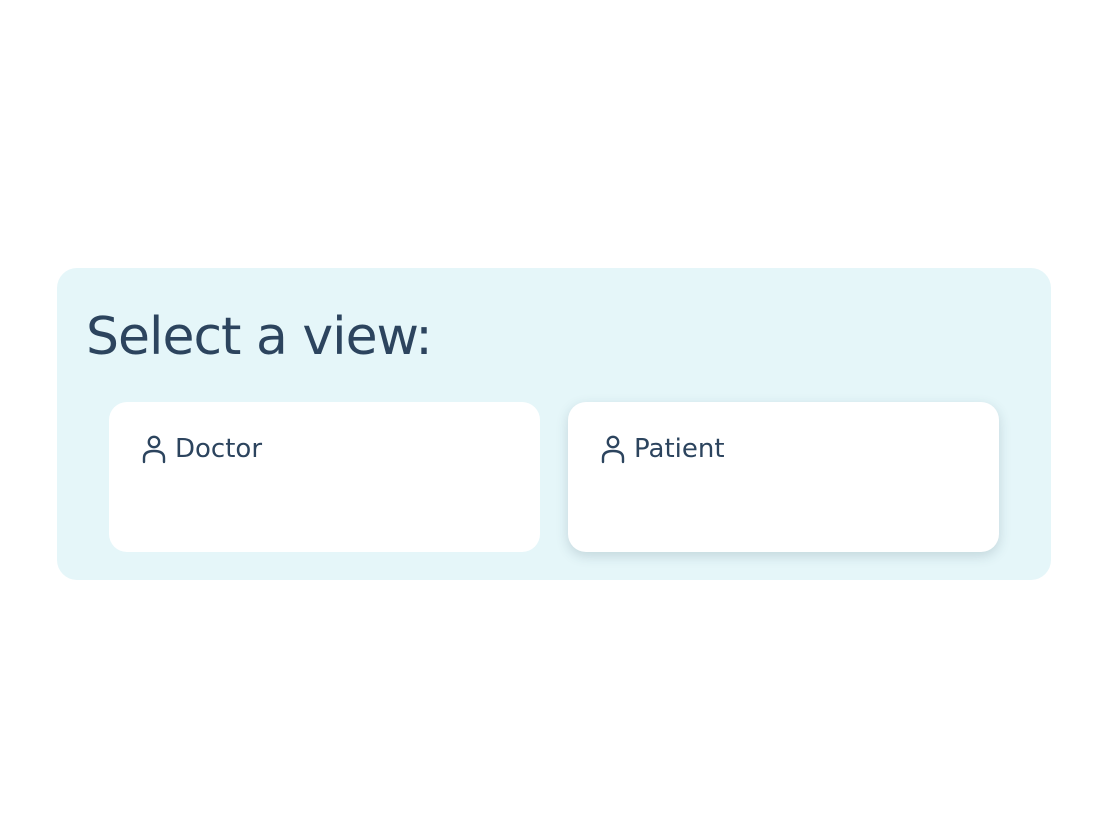  What do you see at coordinates (783, 477) in the screenshot?
I see `patient-view-card: Patient` at bounding box center [783, 477].